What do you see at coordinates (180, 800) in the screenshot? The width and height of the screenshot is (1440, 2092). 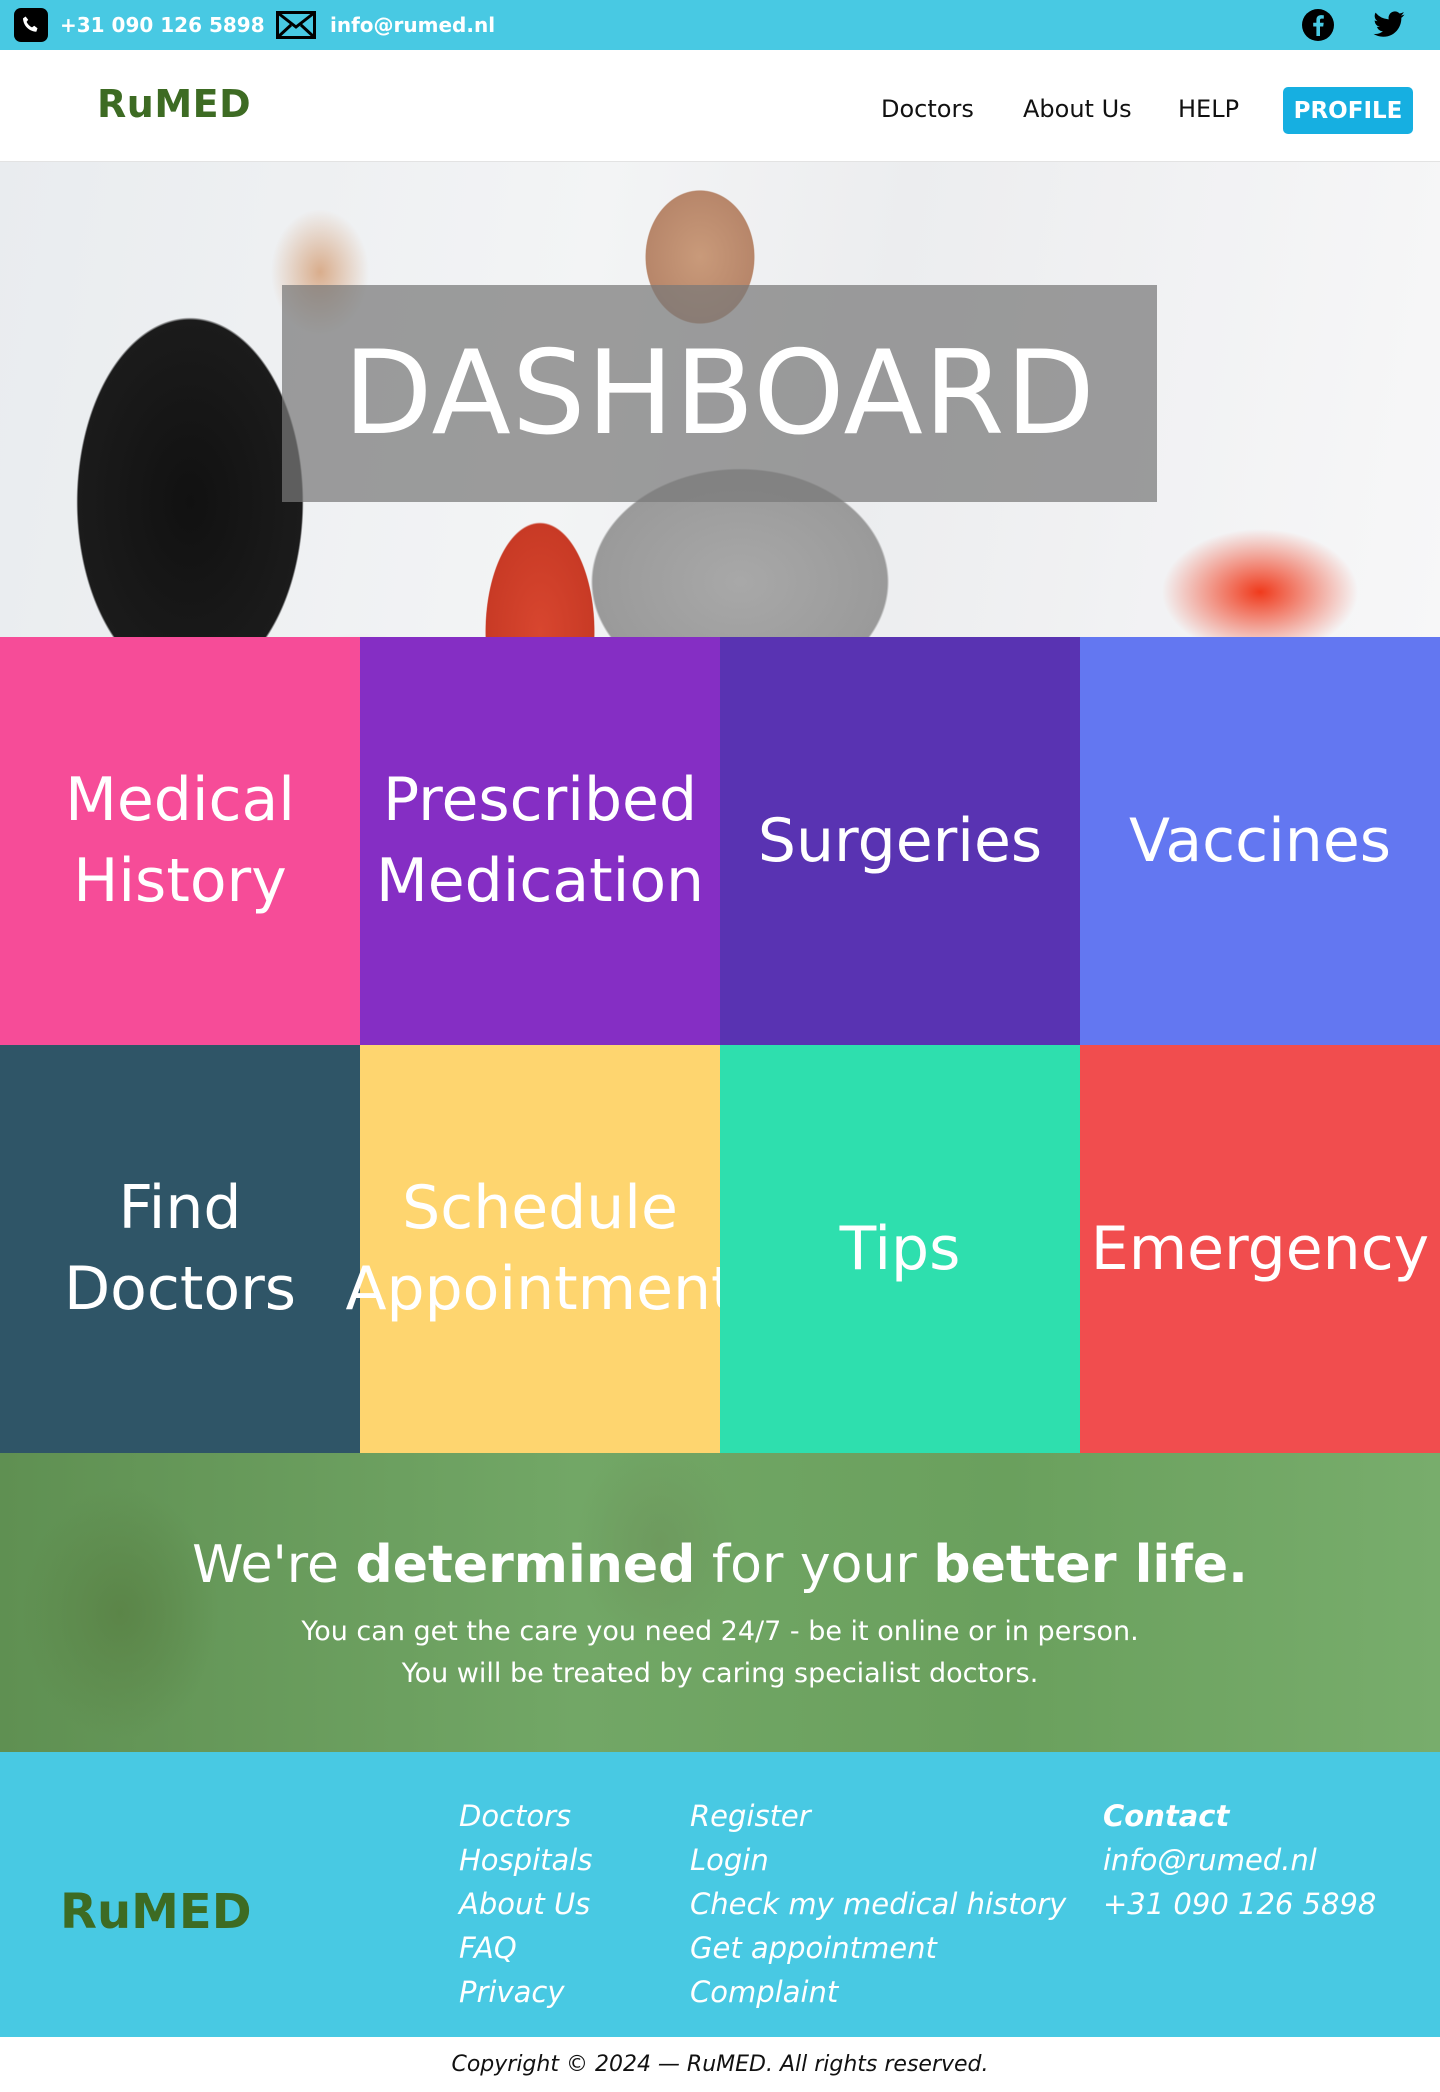 I see `tile-label-line: Medical` at bounding box center [180, 800].